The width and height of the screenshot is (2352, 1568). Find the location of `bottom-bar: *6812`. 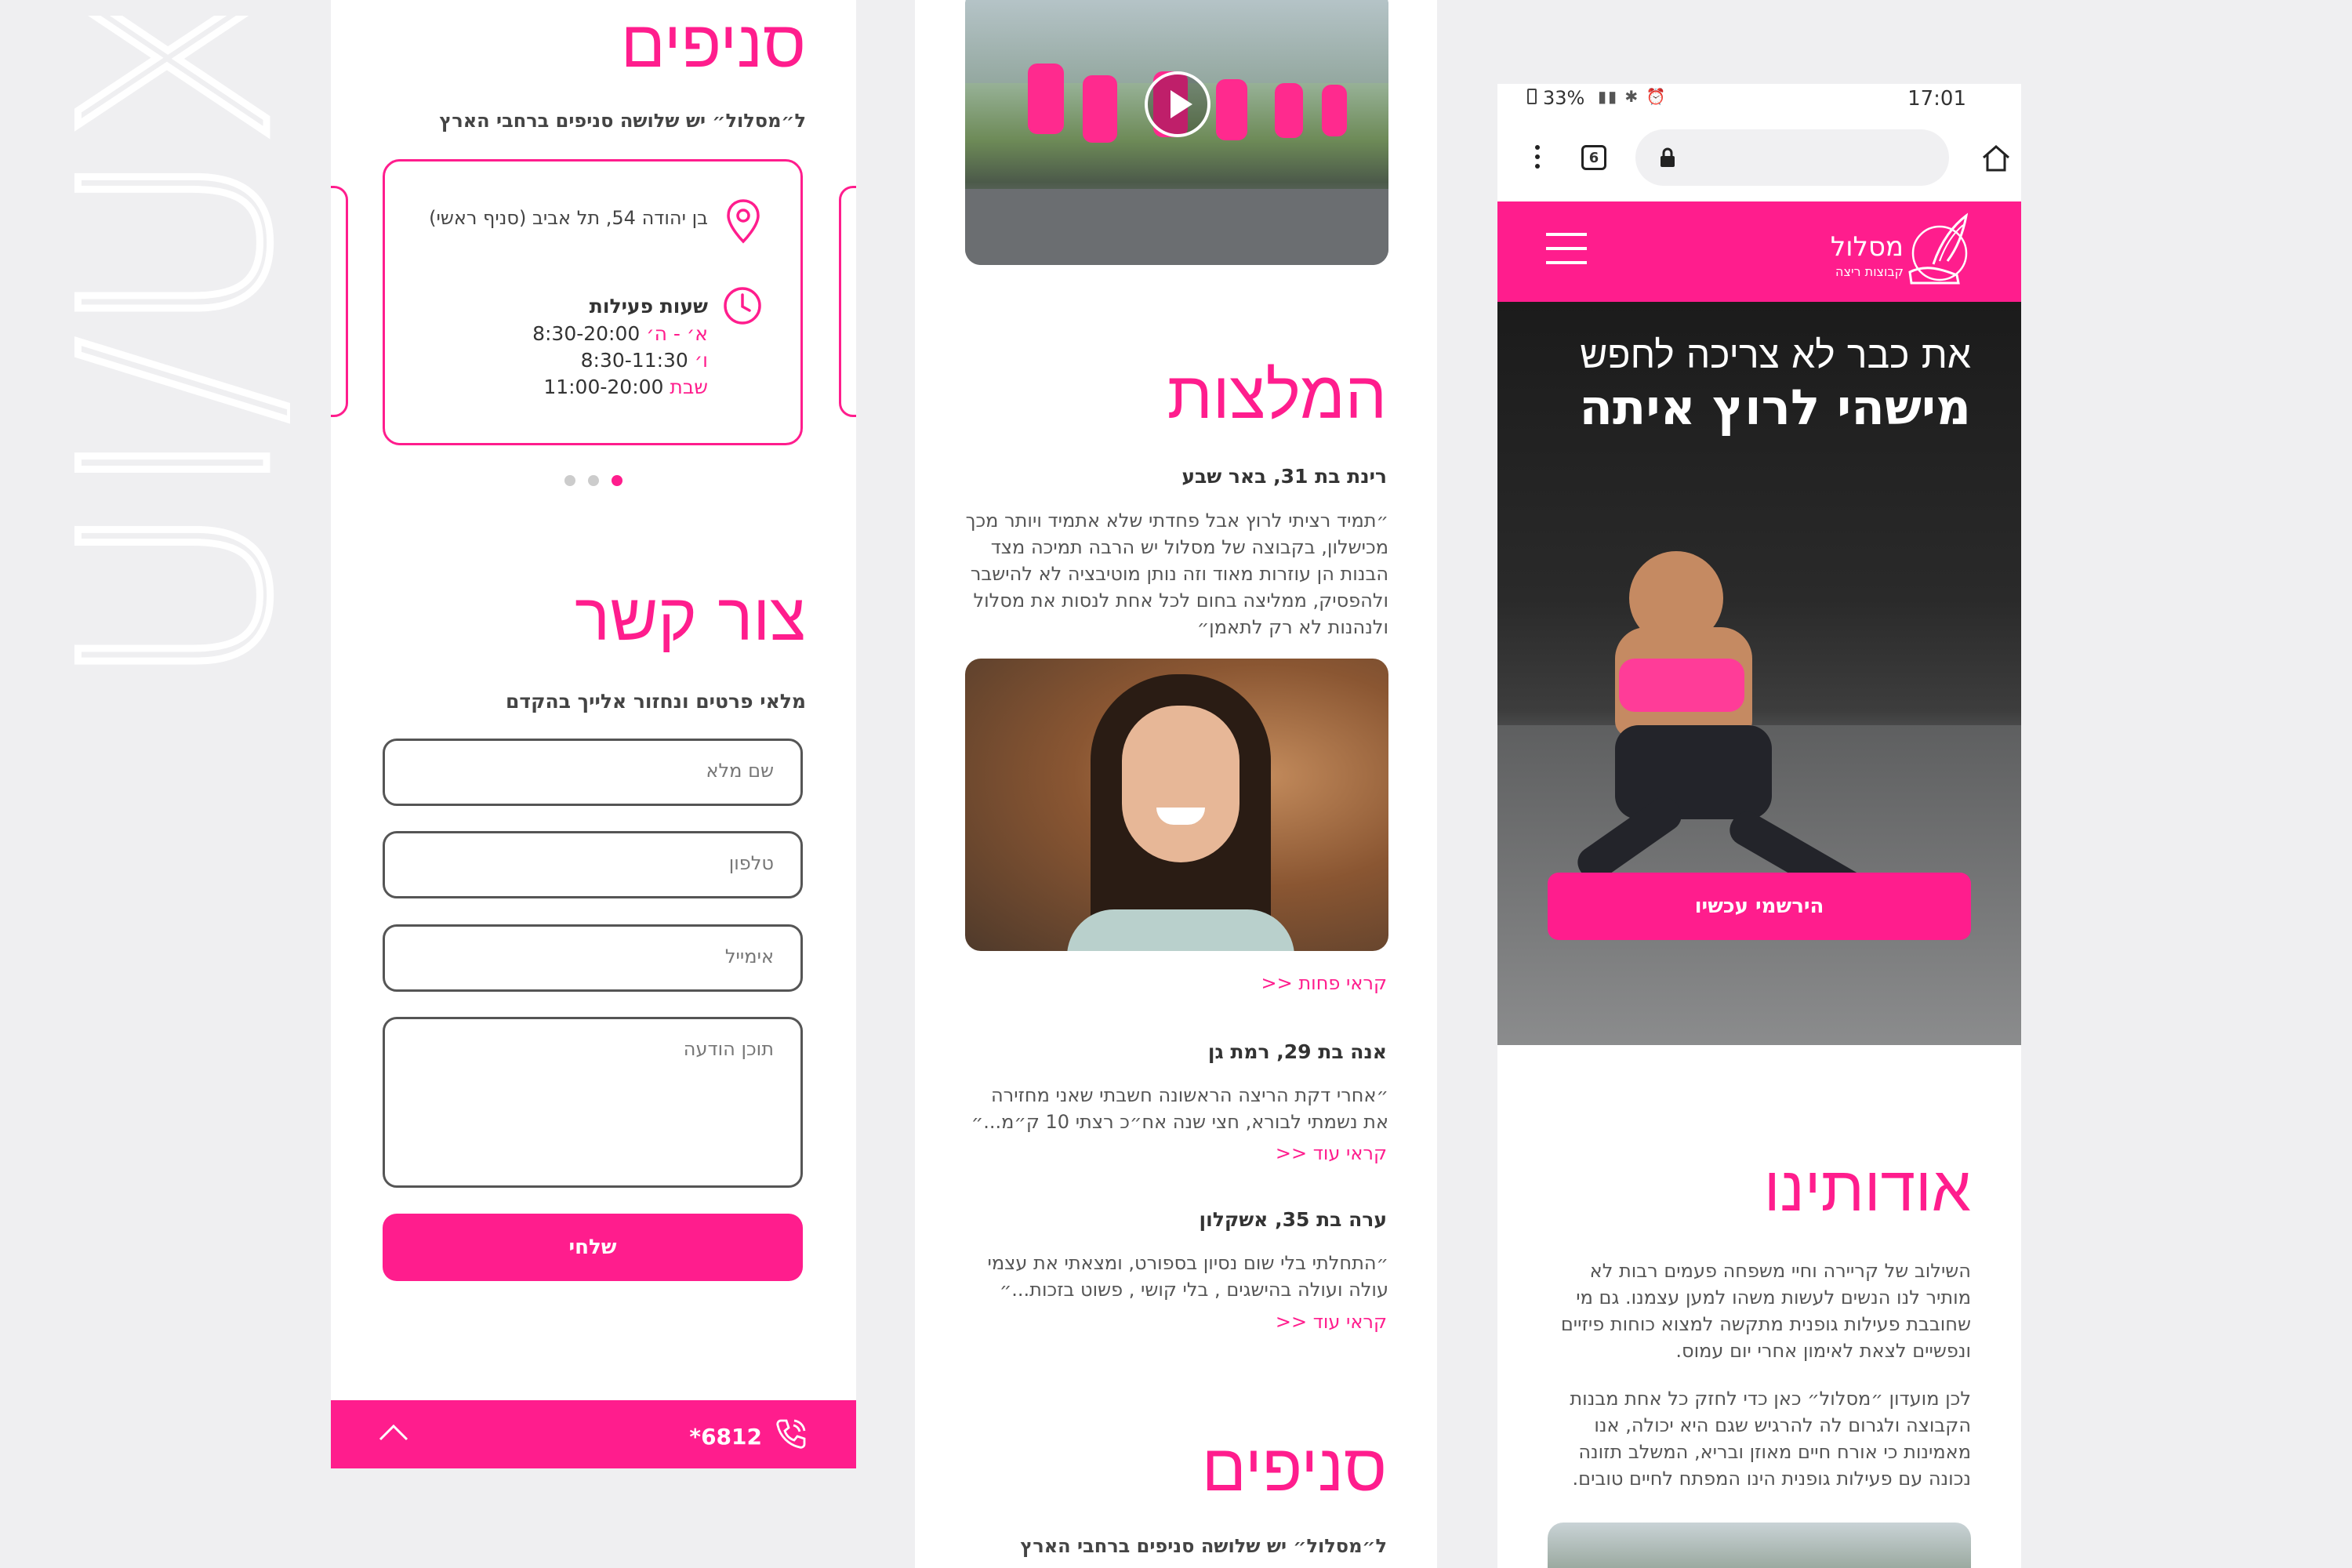

bottom-bar: *6812 is located at coordinates (593, 1434).